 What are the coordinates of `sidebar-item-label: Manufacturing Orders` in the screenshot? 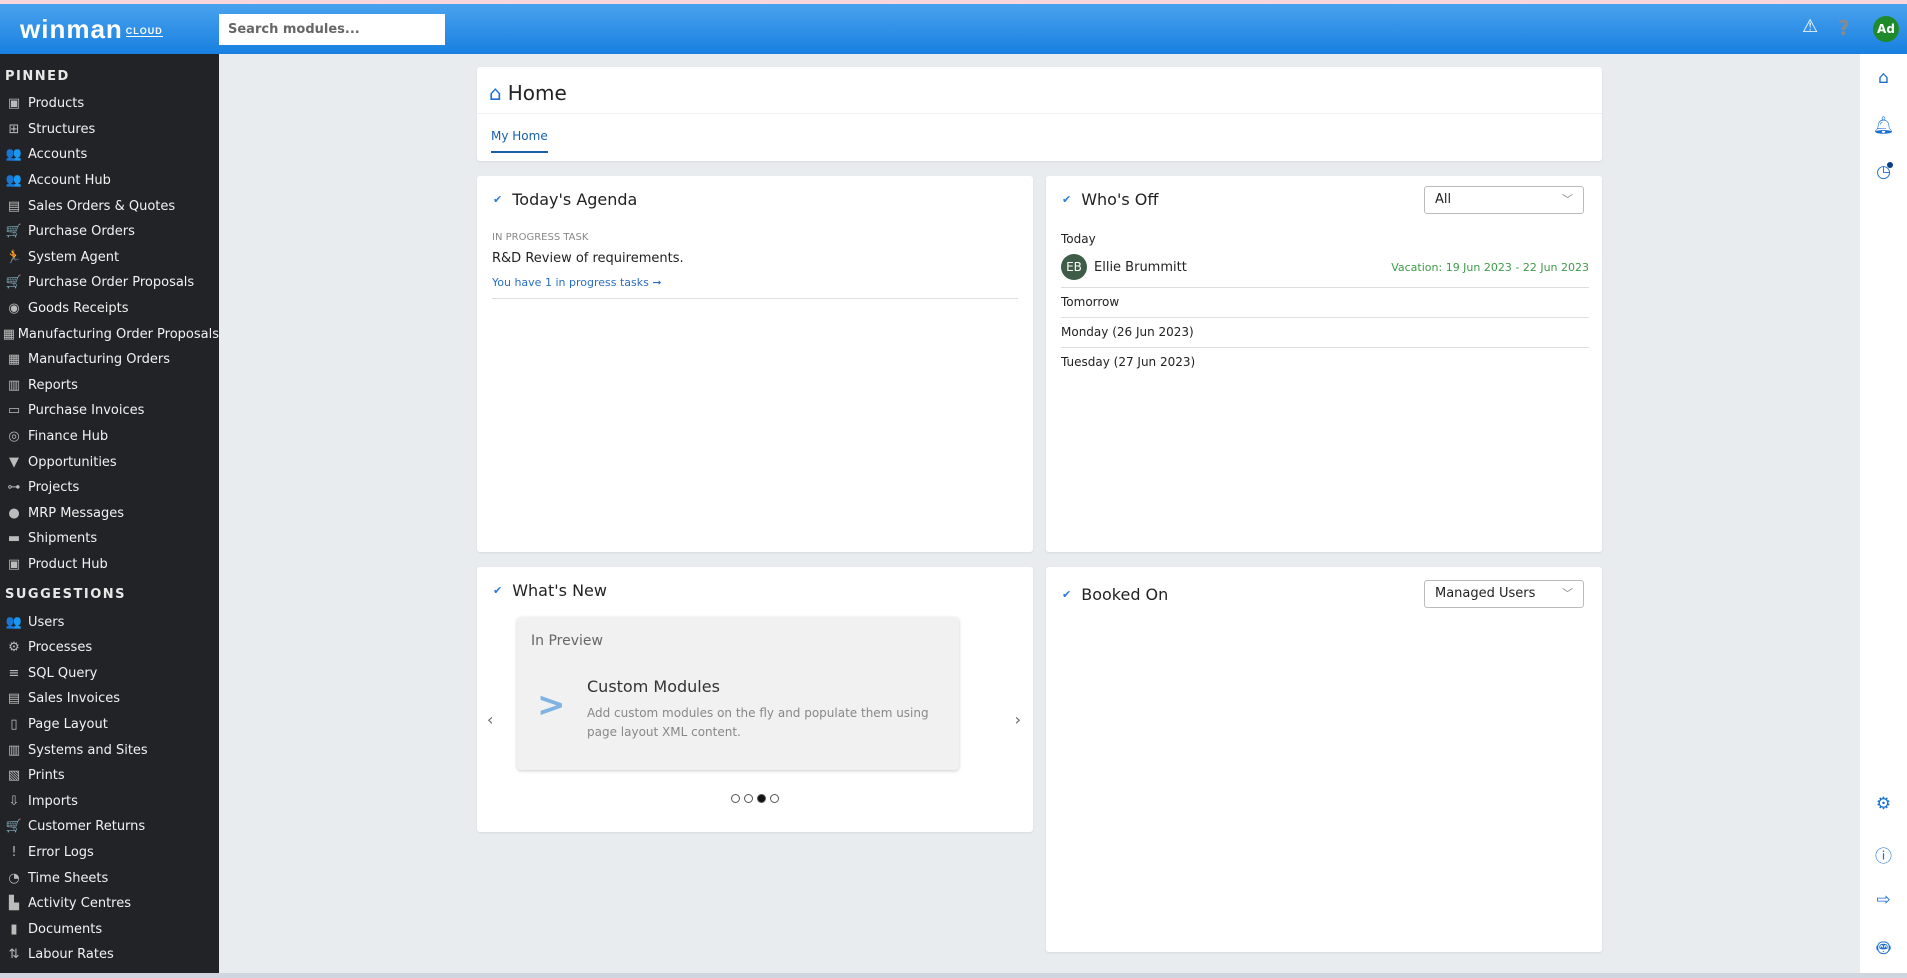 It's located at (99, 360).